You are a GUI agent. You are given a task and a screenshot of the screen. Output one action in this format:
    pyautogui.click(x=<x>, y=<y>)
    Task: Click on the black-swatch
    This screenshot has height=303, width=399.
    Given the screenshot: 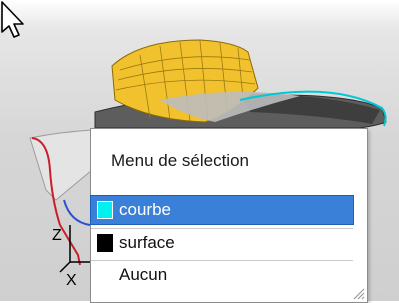 What is the action you would take?
    pyautogui.click(x=105, y=243)
    